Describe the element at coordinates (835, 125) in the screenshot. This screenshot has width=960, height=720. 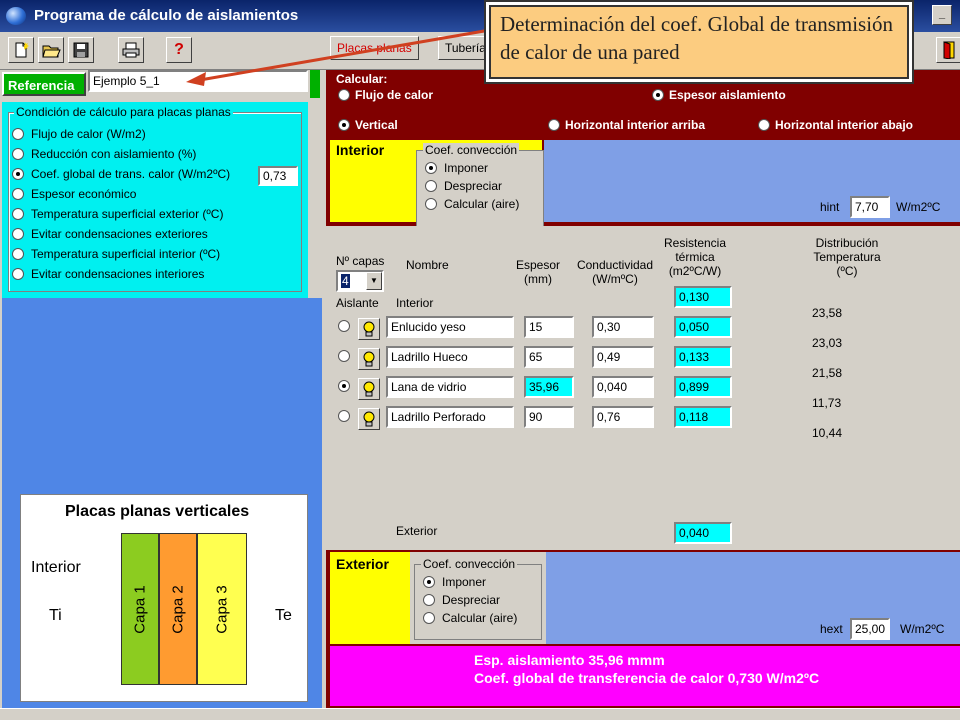
I see `orientation-horizontal-down: Horizontal interior abajo` at that location.